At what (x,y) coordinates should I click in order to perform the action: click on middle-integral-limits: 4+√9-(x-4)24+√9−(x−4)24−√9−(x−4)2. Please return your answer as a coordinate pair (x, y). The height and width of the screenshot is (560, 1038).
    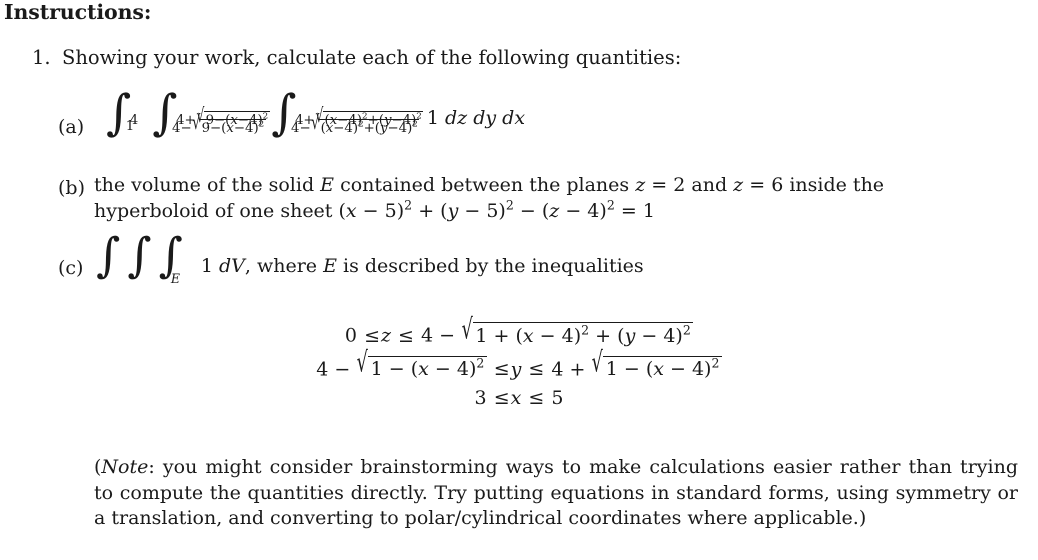
    Looking at the image, I should click on (221, 120).